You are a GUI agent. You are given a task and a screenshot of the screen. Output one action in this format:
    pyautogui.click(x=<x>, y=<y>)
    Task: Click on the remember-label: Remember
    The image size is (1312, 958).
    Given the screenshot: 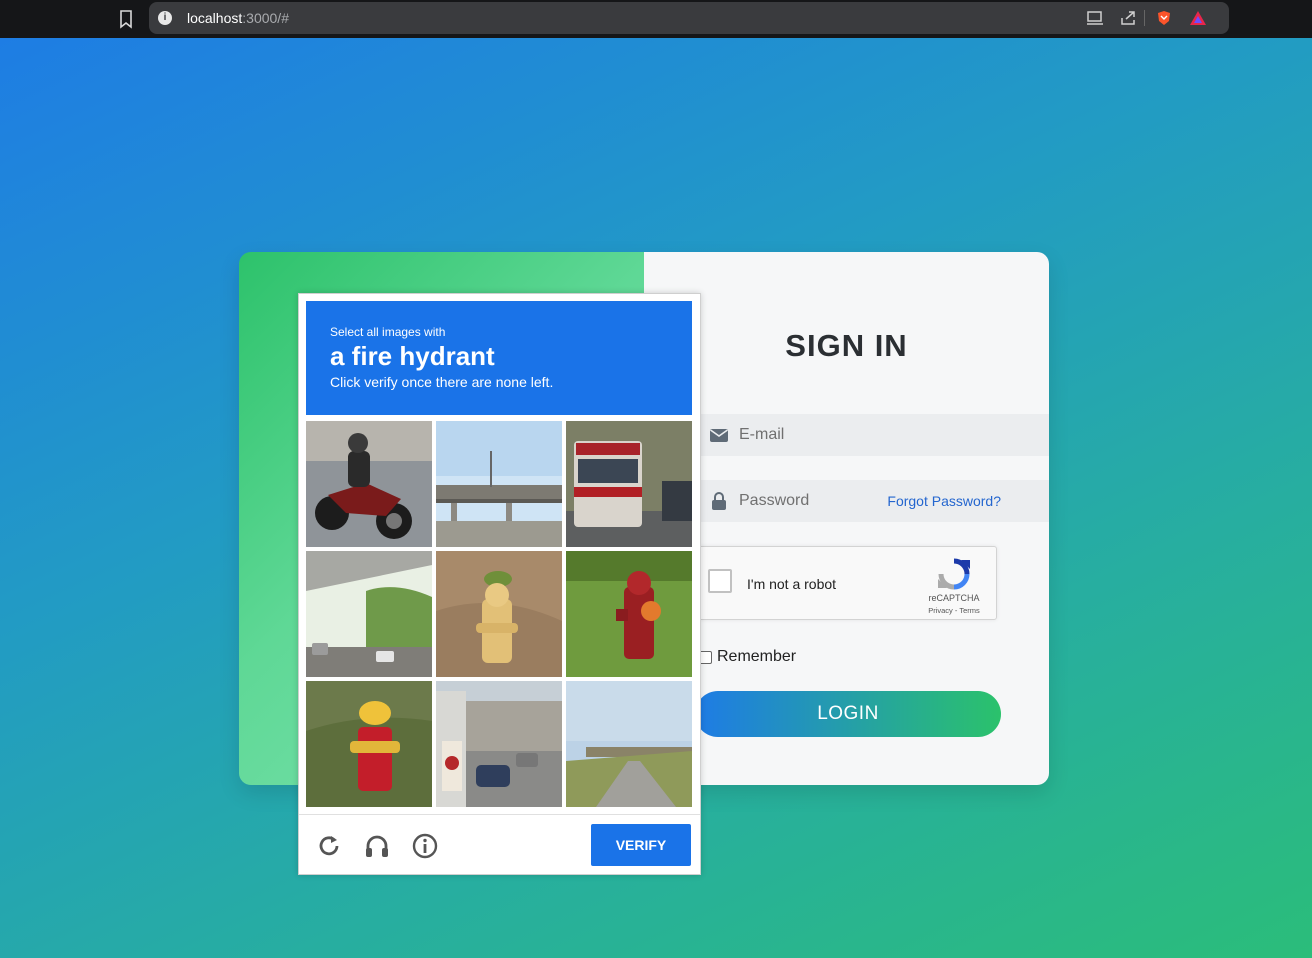 What is the action you would take?
    pyautogui.click(x=756, y=657)
    